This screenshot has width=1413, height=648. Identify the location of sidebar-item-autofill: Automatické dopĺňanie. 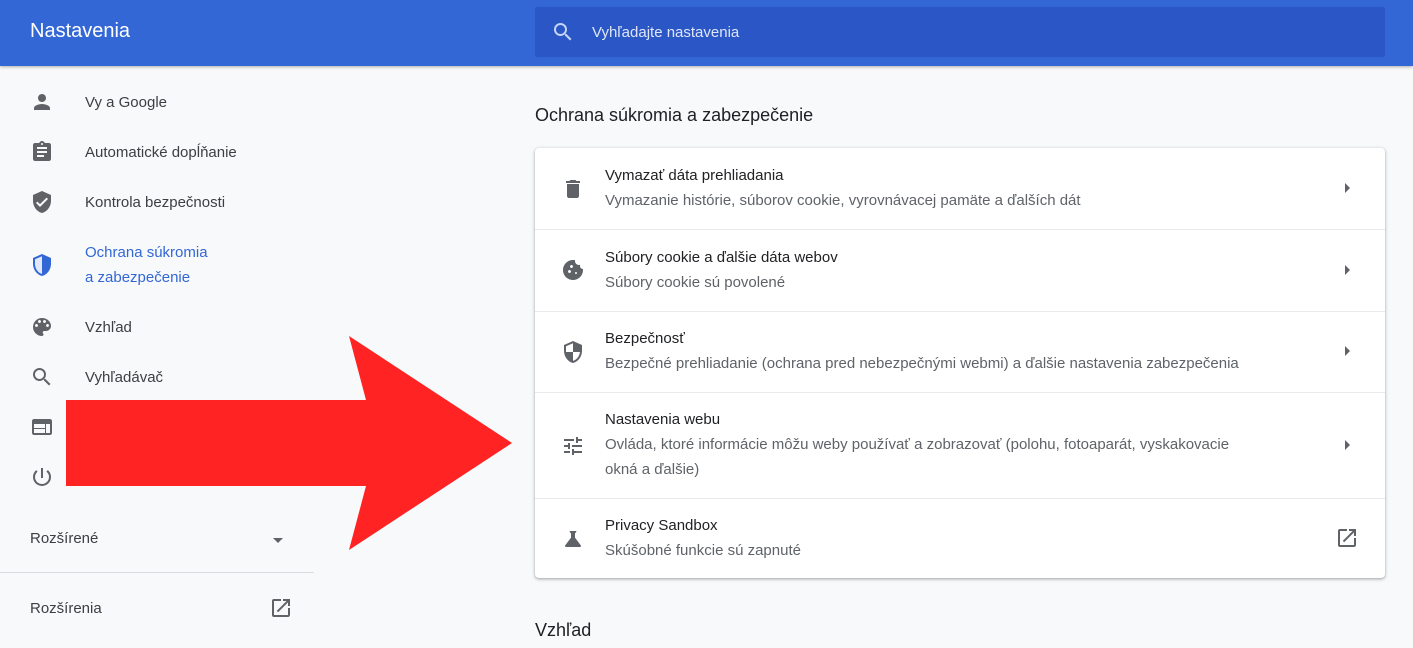
(157, 153).